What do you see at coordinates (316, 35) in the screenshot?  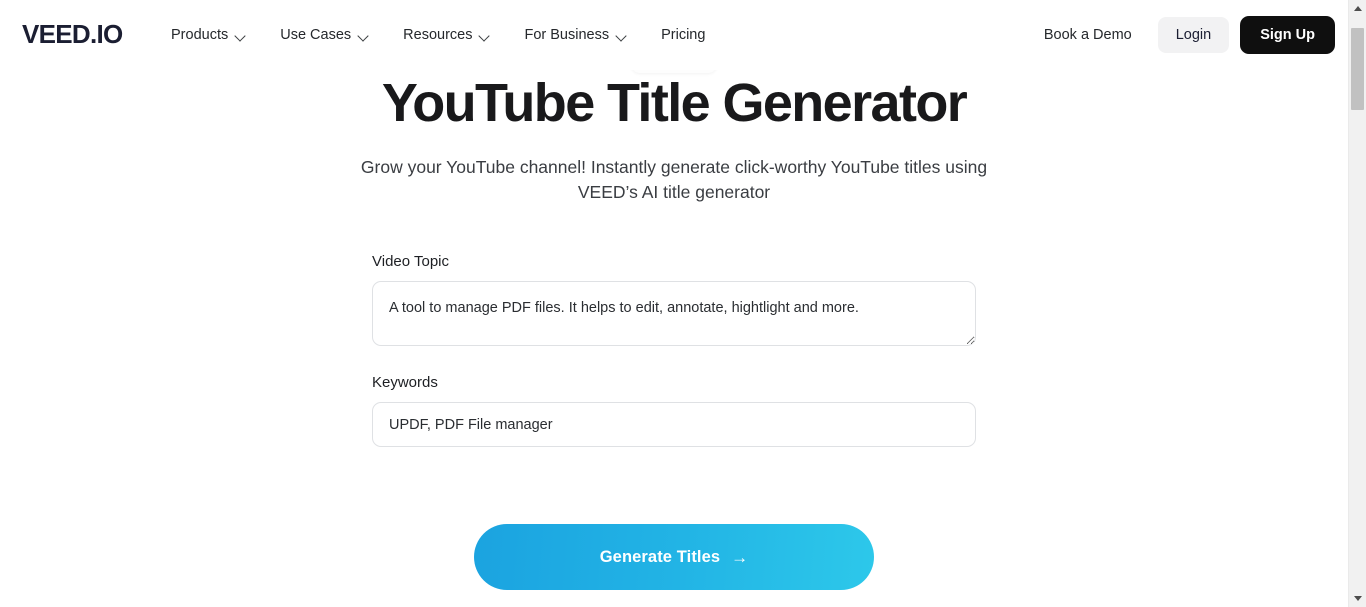 I see `nav-label-use-cases: Use Cases` at bounding box center [316, 35].